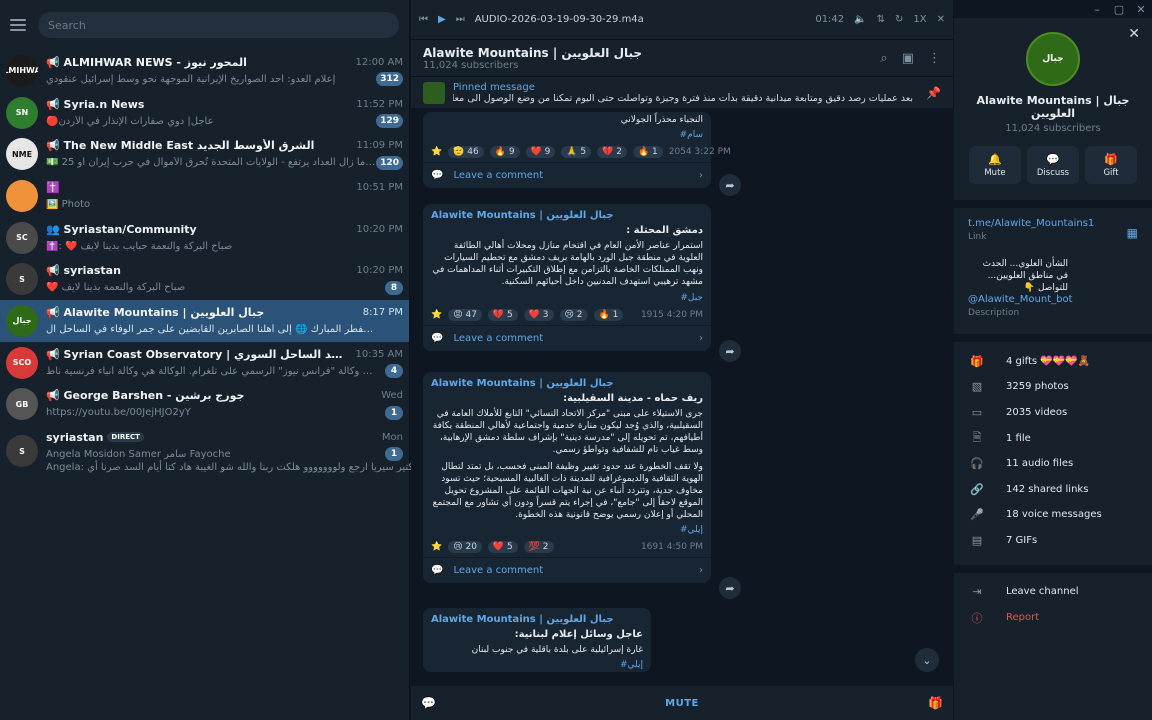 The height and width of the screenshot is (720, 1152). I want to click on message-hashtag: #سام, so click(567, 135).